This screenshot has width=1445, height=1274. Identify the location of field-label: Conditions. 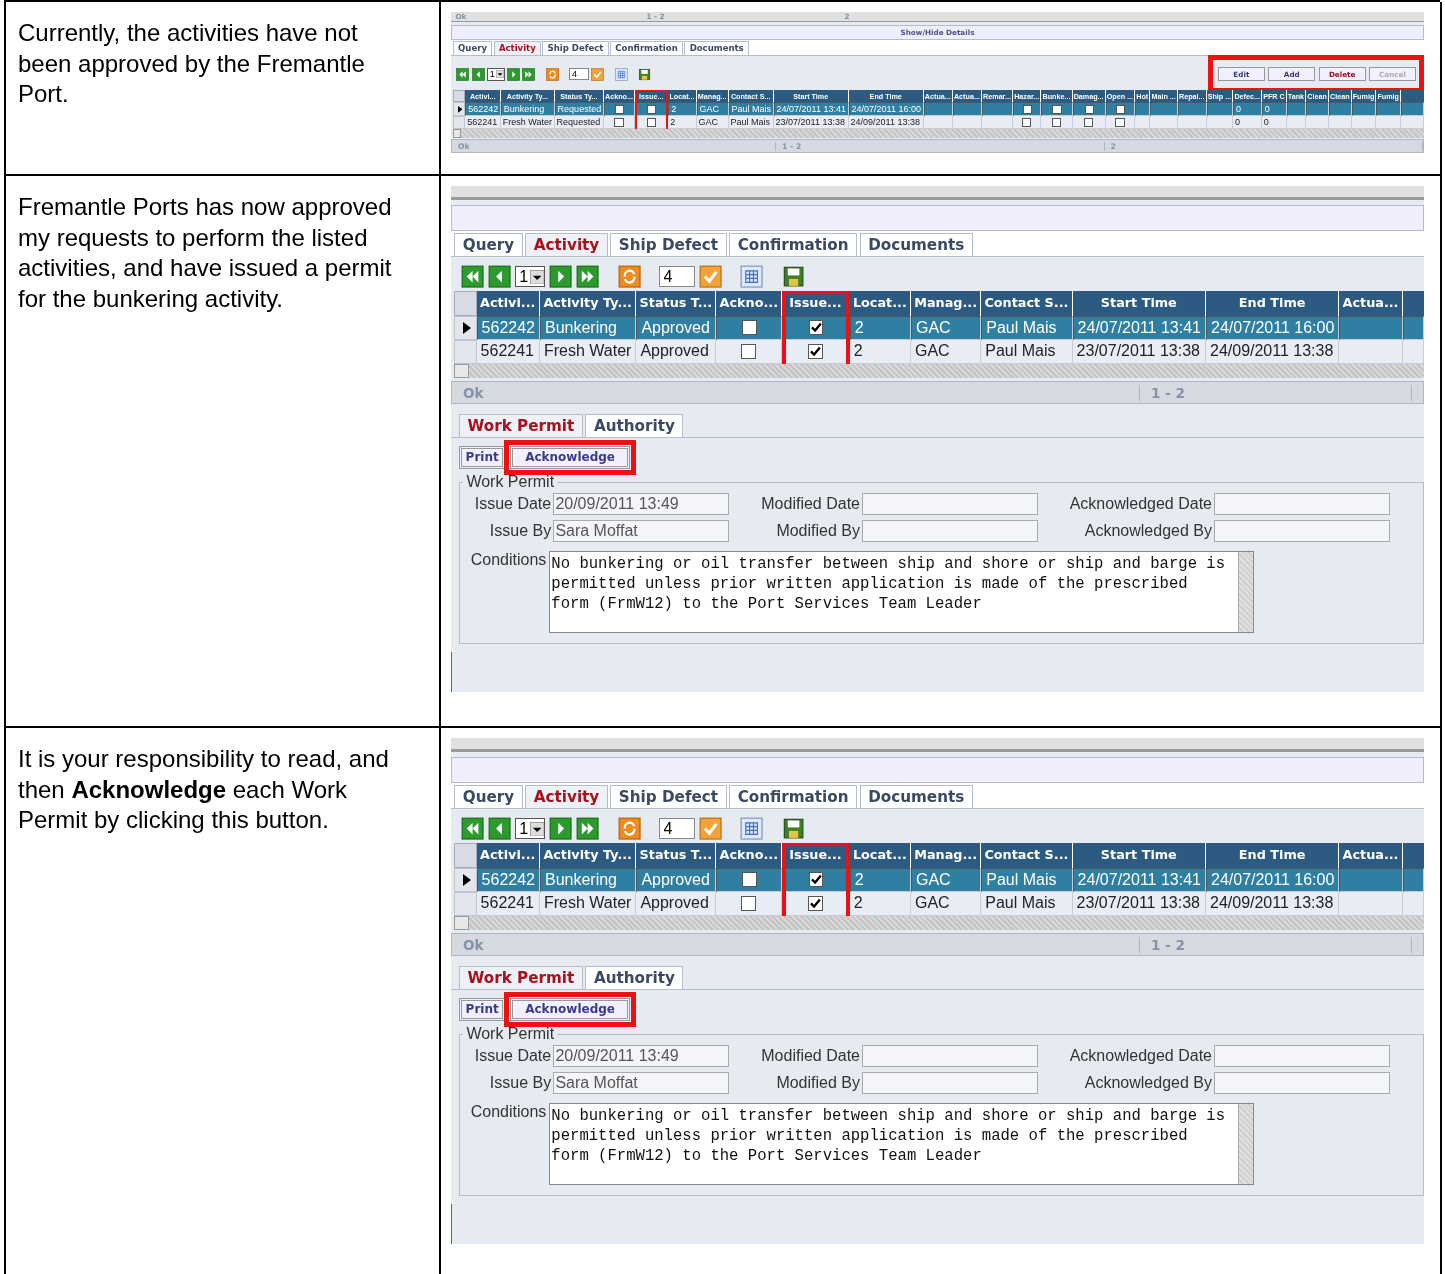
(508, 1112).